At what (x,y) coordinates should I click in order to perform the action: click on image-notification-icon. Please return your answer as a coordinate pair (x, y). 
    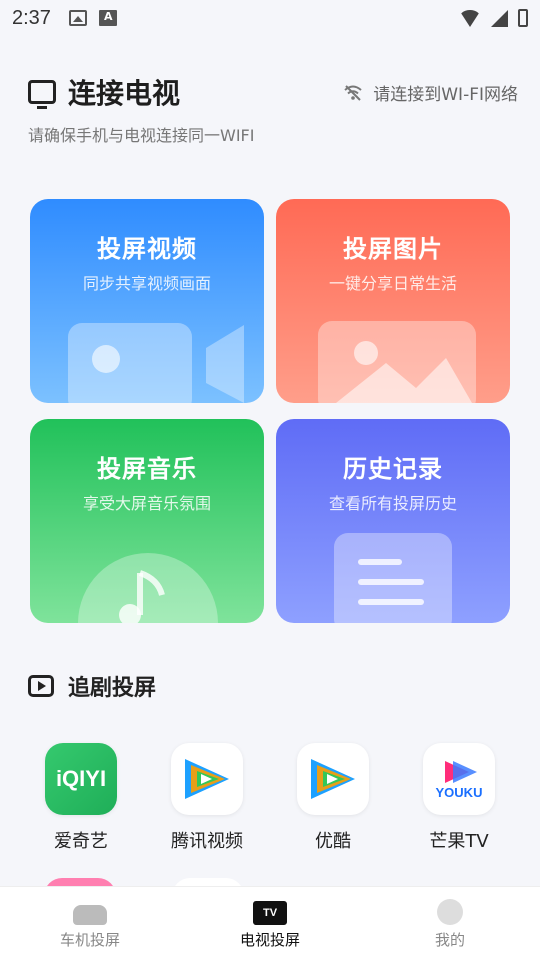
    Looking at the image, I should click on (77, 18).